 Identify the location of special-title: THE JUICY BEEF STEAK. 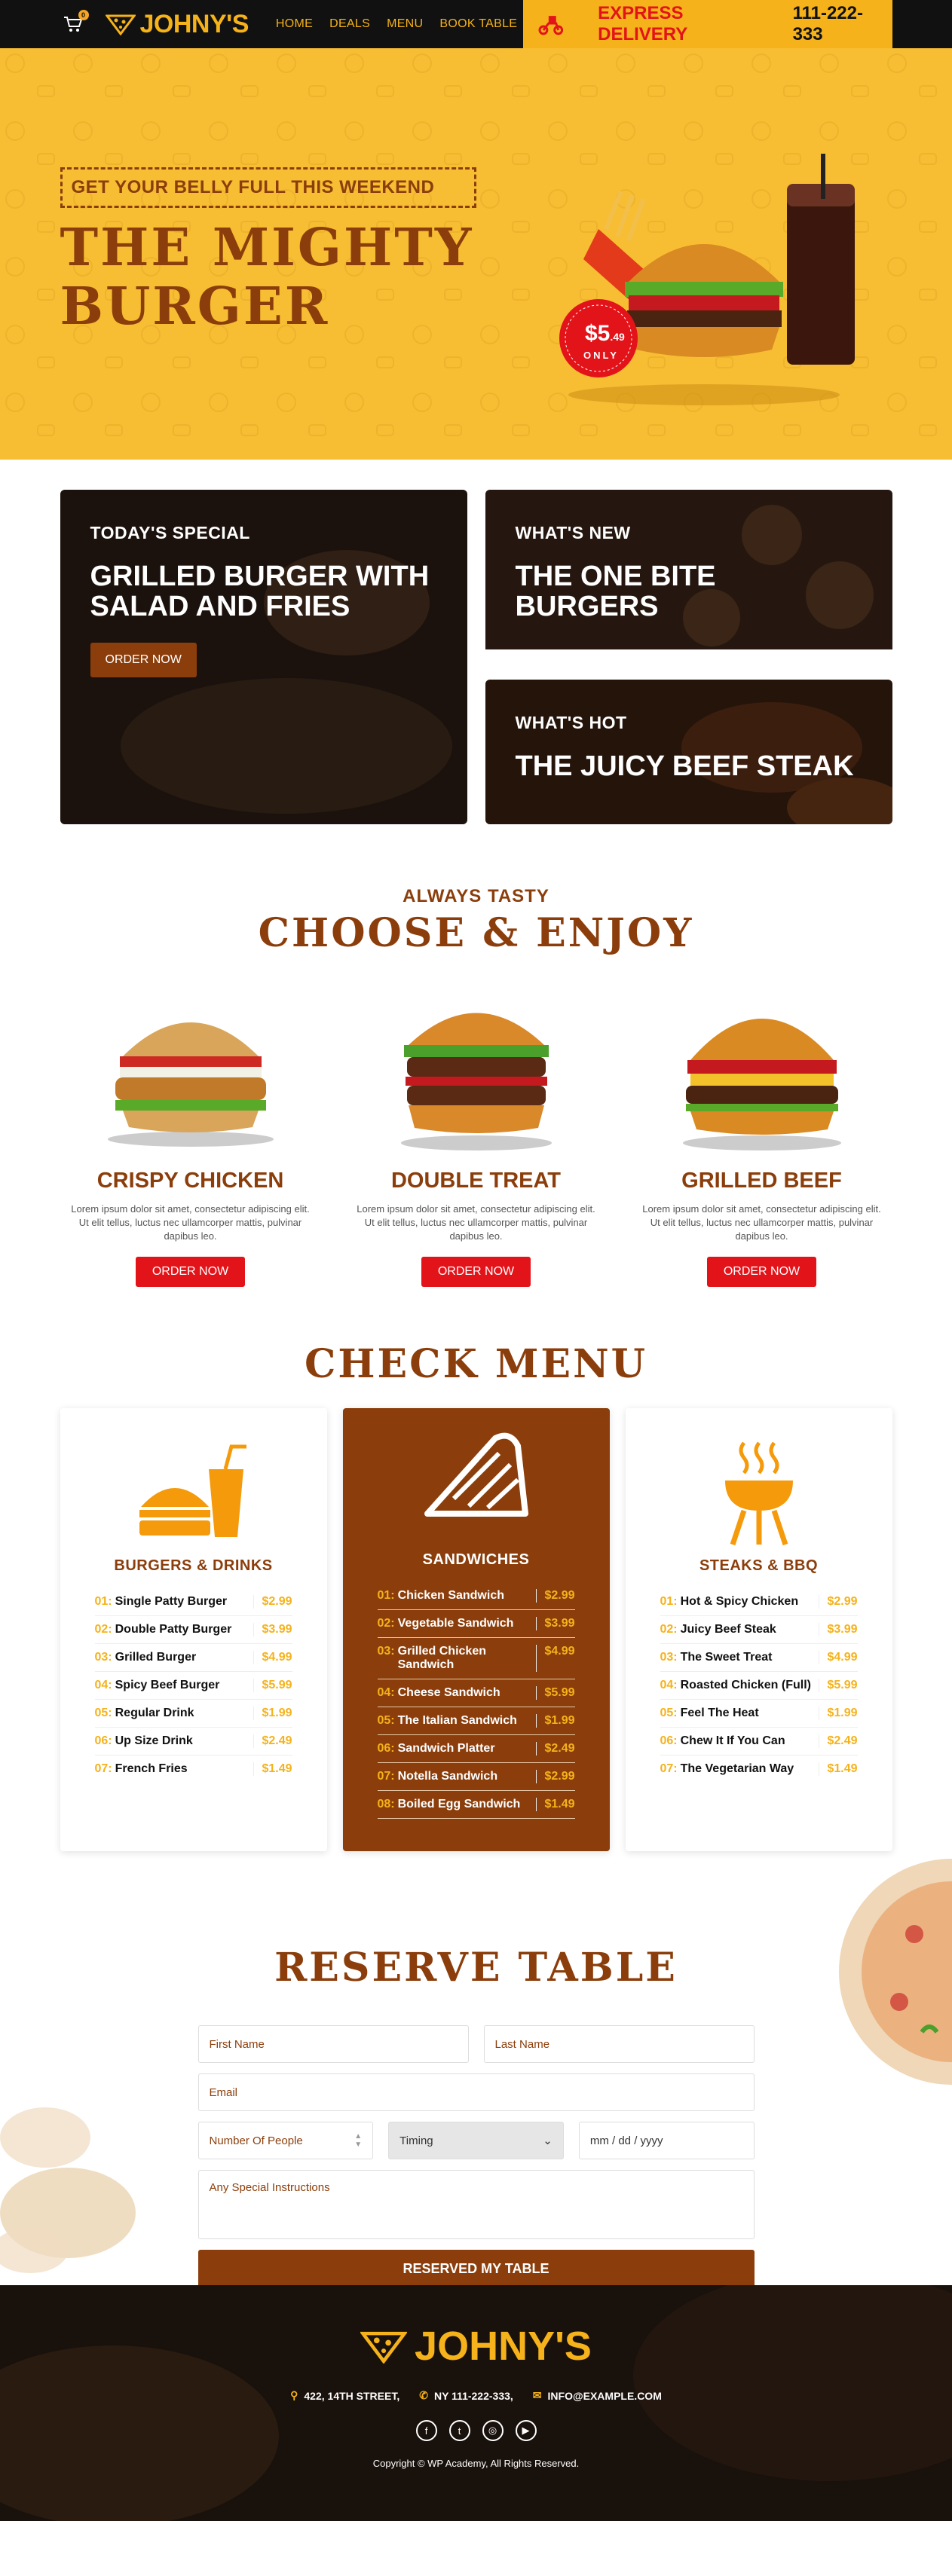
(684, 766).